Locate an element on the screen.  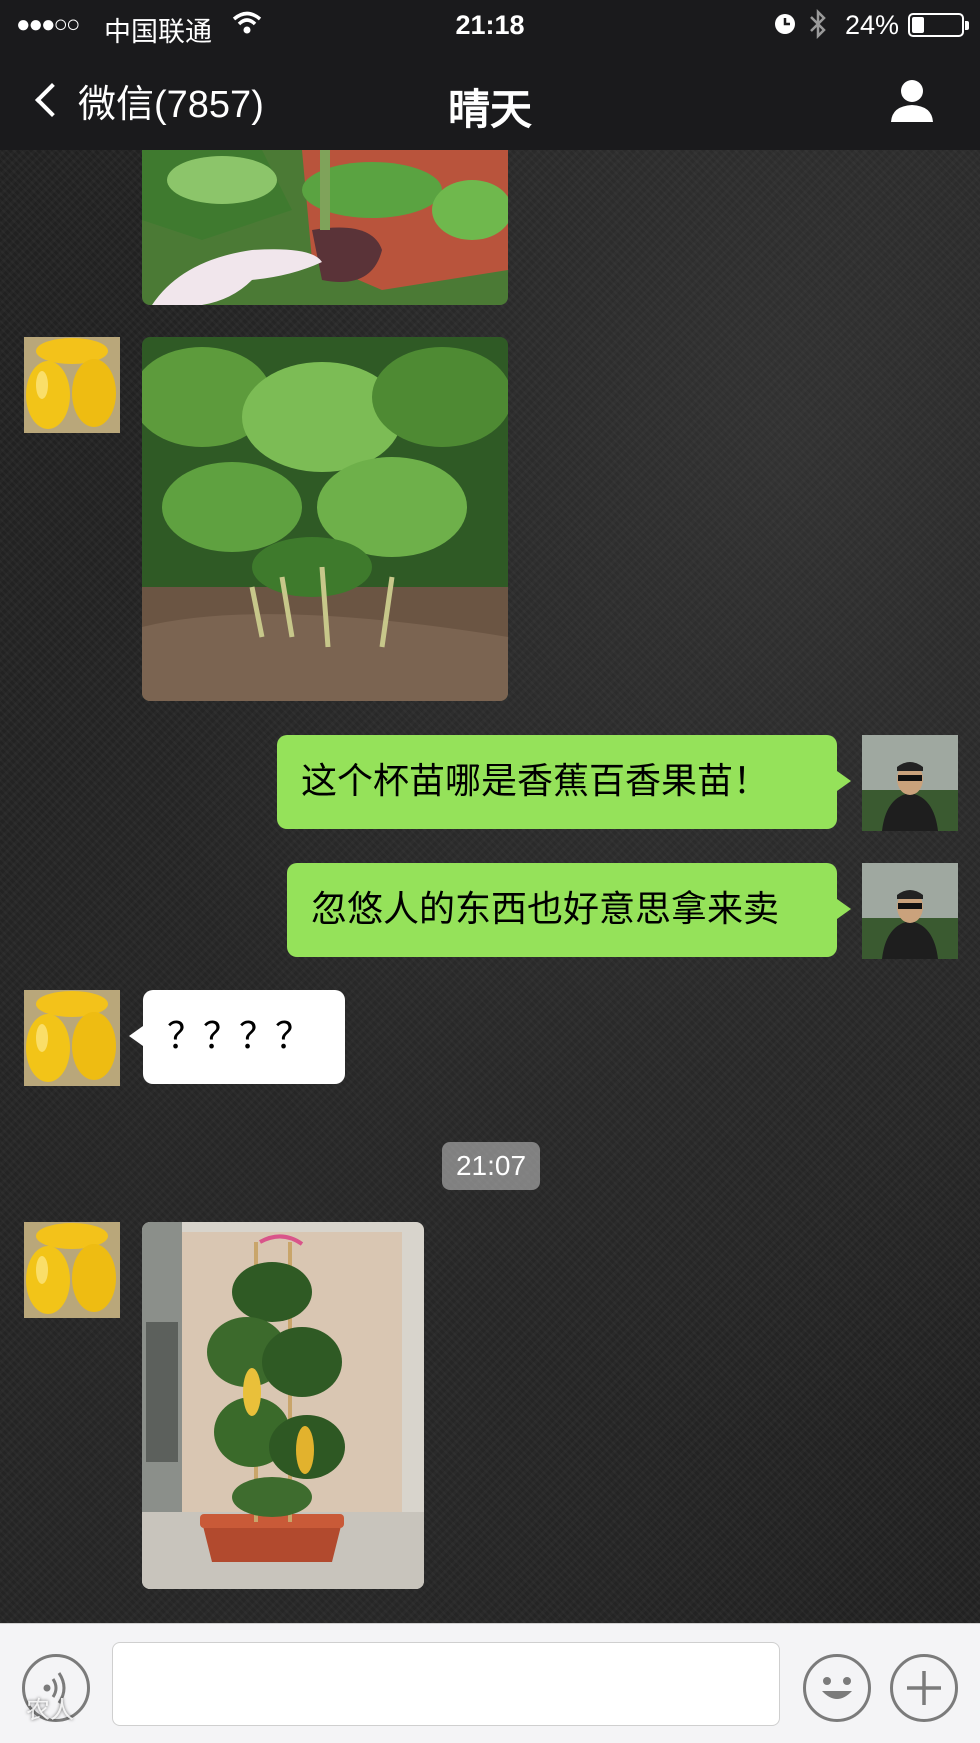
battery-icon is located at coordinates (938, 25).